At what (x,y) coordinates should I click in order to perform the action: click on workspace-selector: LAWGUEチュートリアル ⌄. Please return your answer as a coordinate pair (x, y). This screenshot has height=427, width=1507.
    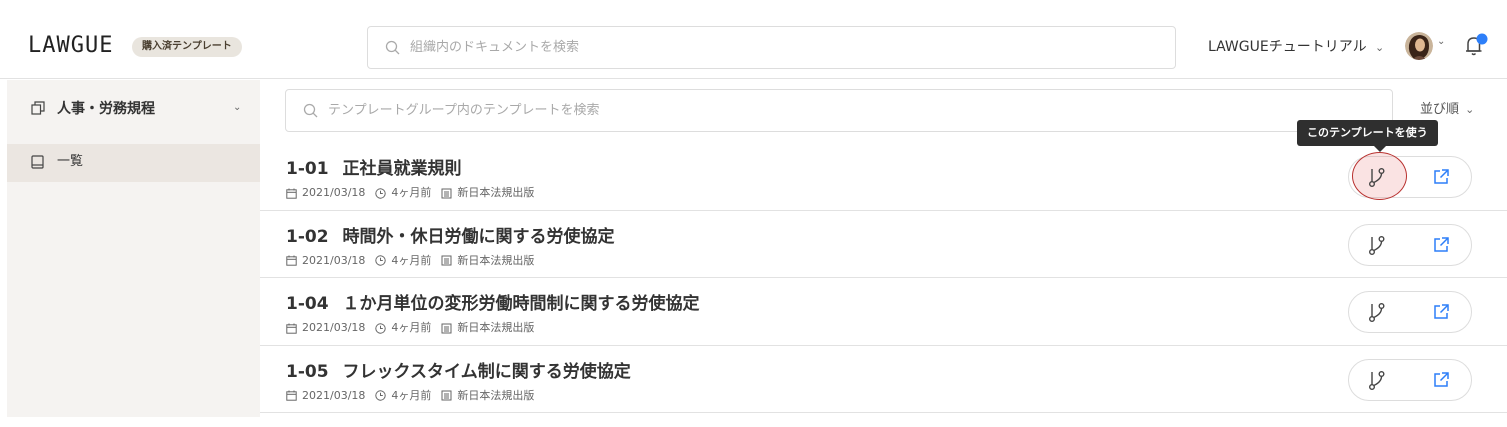
    Looking at the image, I should click on (1296, 47).